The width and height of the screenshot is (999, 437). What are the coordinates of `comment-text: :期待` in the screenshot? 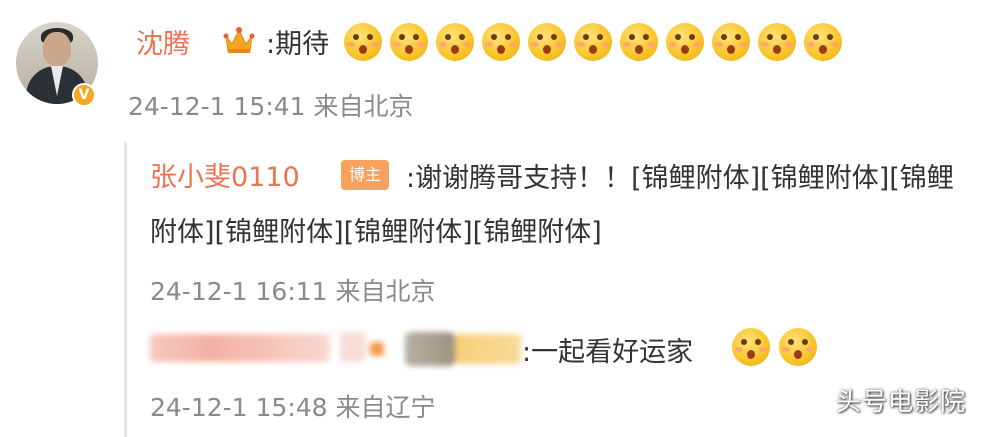 It's located at (298, 44).